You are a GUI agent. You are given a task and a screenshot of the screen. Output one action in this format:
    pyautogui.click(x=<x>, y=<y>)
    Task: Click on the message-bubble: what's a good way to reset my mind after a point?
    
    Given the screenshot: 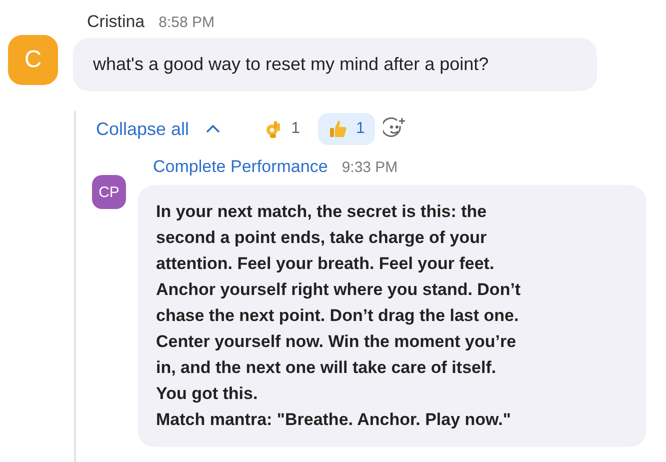 What is the action you would take?
    pyautogui.click(x=335, y=64)
    